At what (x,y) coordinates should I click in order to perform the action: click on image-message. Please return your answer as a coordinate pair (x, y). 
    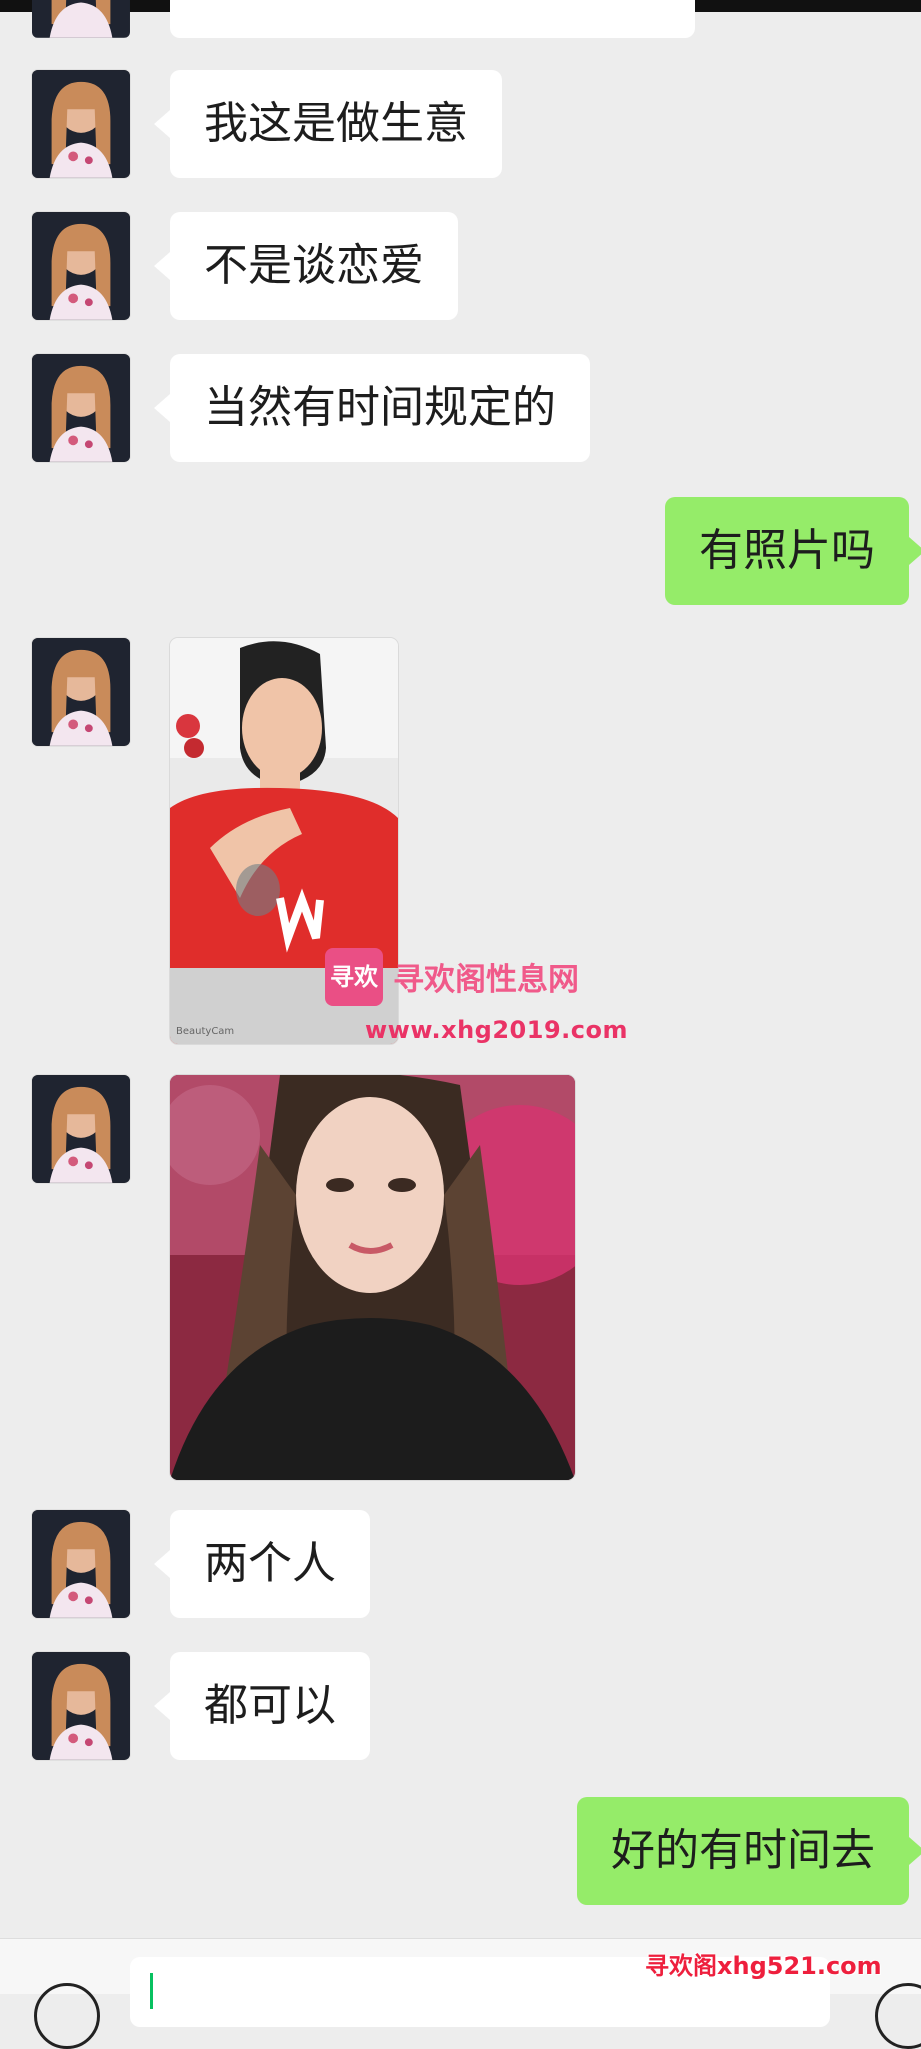
    Looking at the image, I should click on (372, 1277).